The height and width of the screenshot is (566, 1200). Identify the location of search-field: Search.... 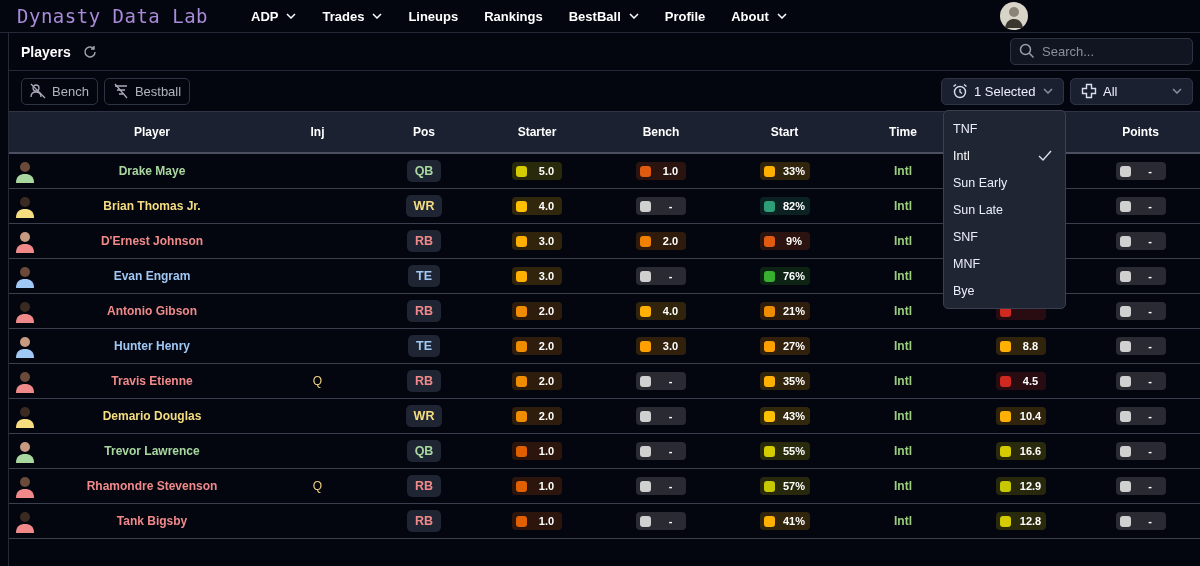
(1101, 51).